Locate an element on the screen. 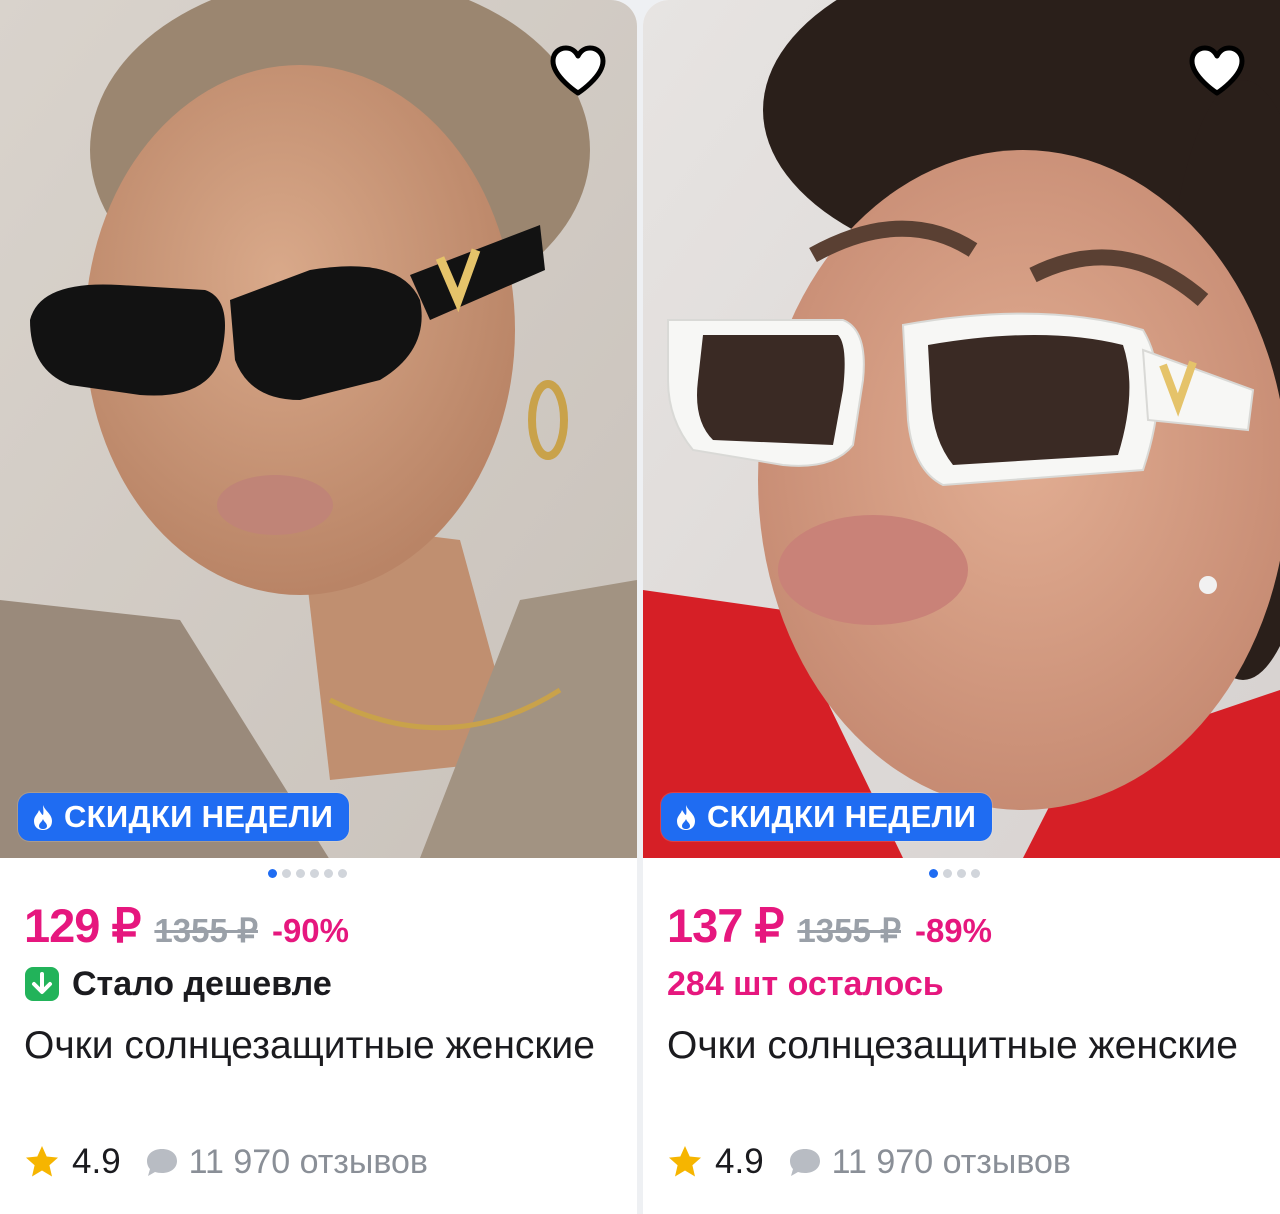 This screenshot has height=1214, width=1280. price-row: 129 ₽ 1355 ₽ -90% is located at coordinates (186, 927).